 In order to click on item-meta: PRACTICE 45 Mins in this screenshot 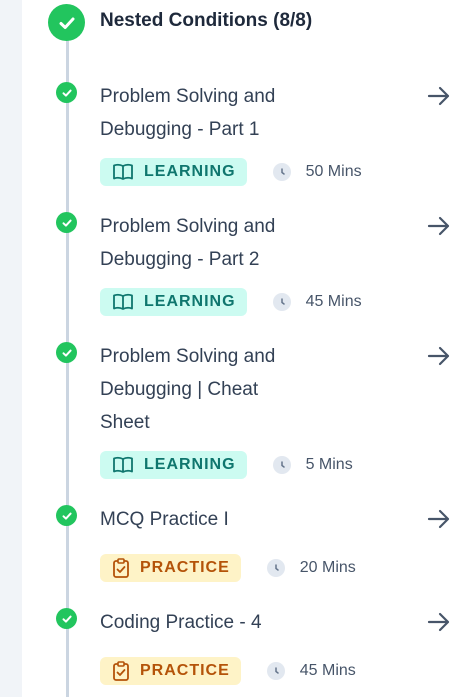, I will do `click(228, 671)`.